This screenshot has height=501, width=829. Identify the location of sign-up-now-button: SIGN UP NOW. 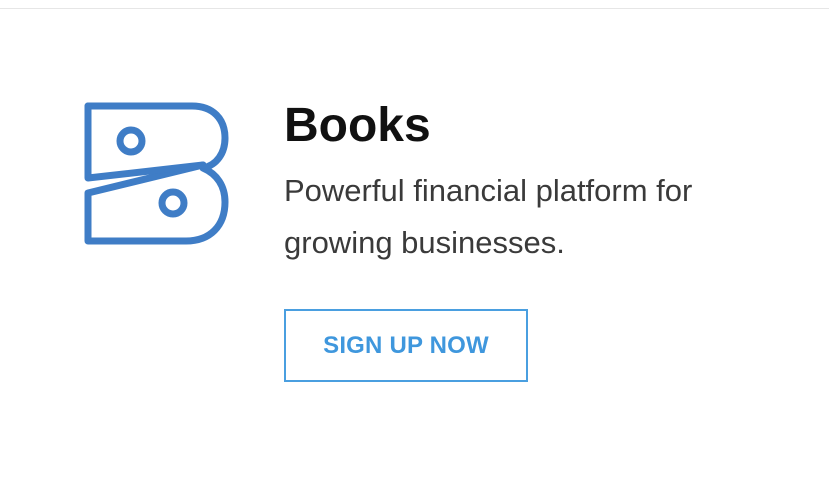
(406, 345).